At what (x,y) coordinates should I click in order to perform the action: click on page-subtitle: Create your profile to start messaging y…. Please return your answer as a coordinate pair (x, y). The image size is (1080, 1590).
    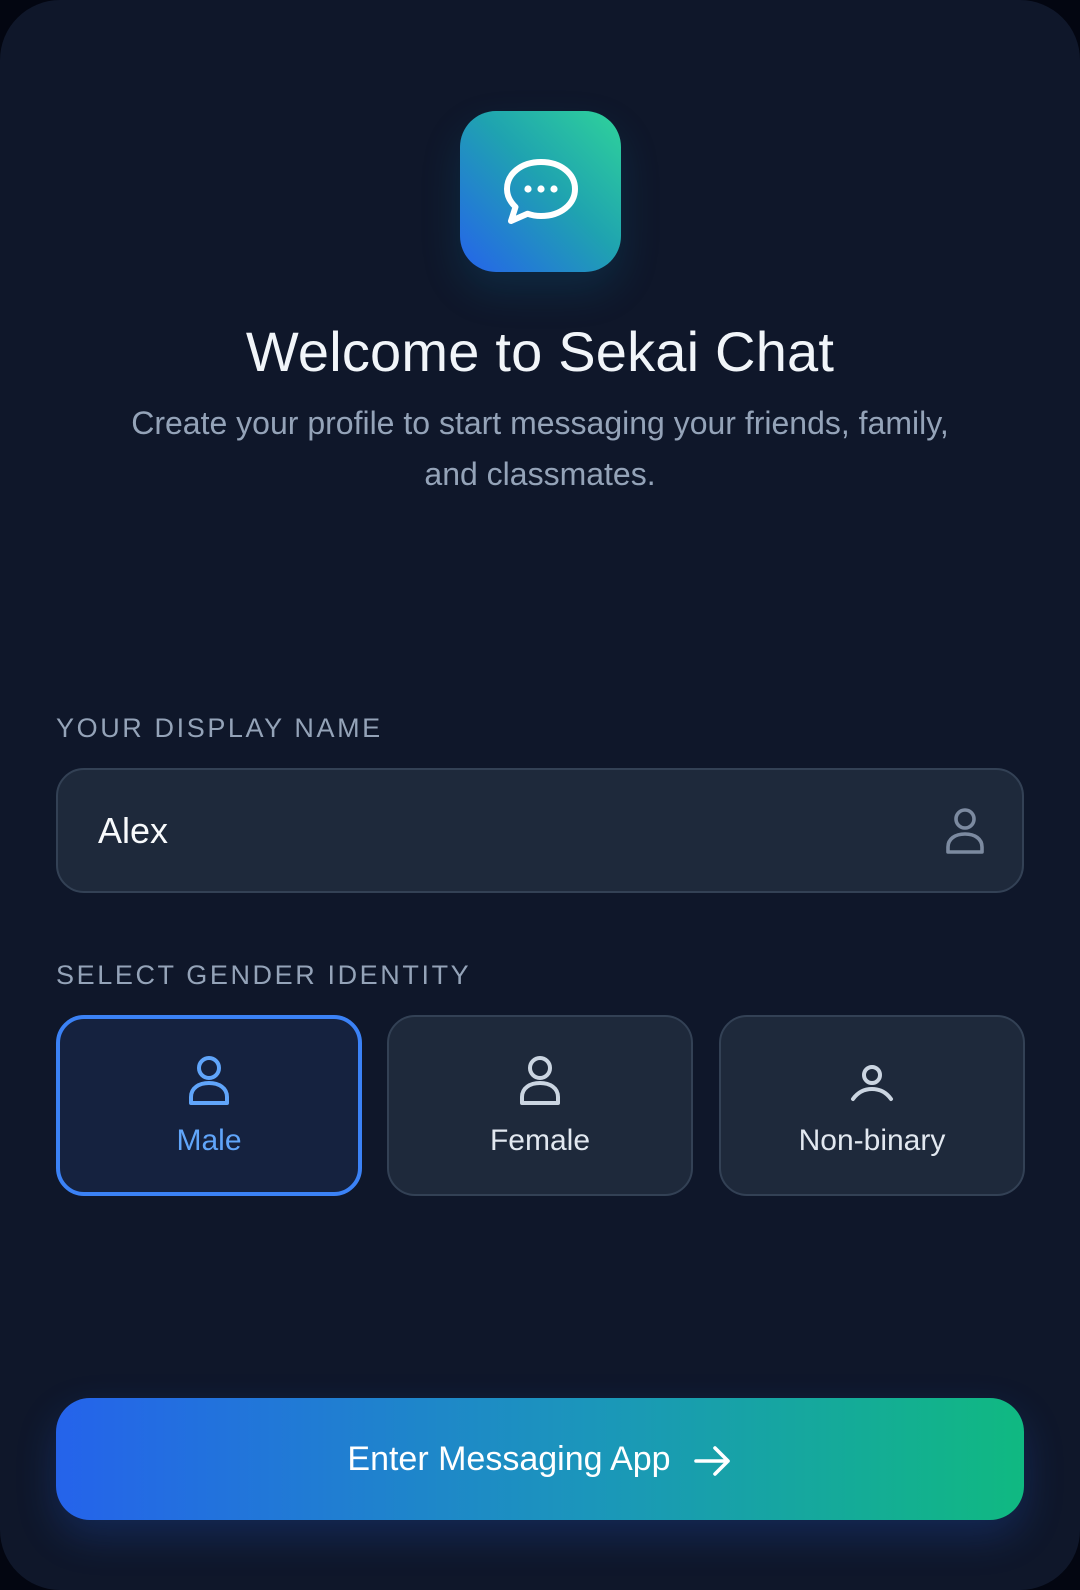
    Looking at the image, I should click on (540, 448).